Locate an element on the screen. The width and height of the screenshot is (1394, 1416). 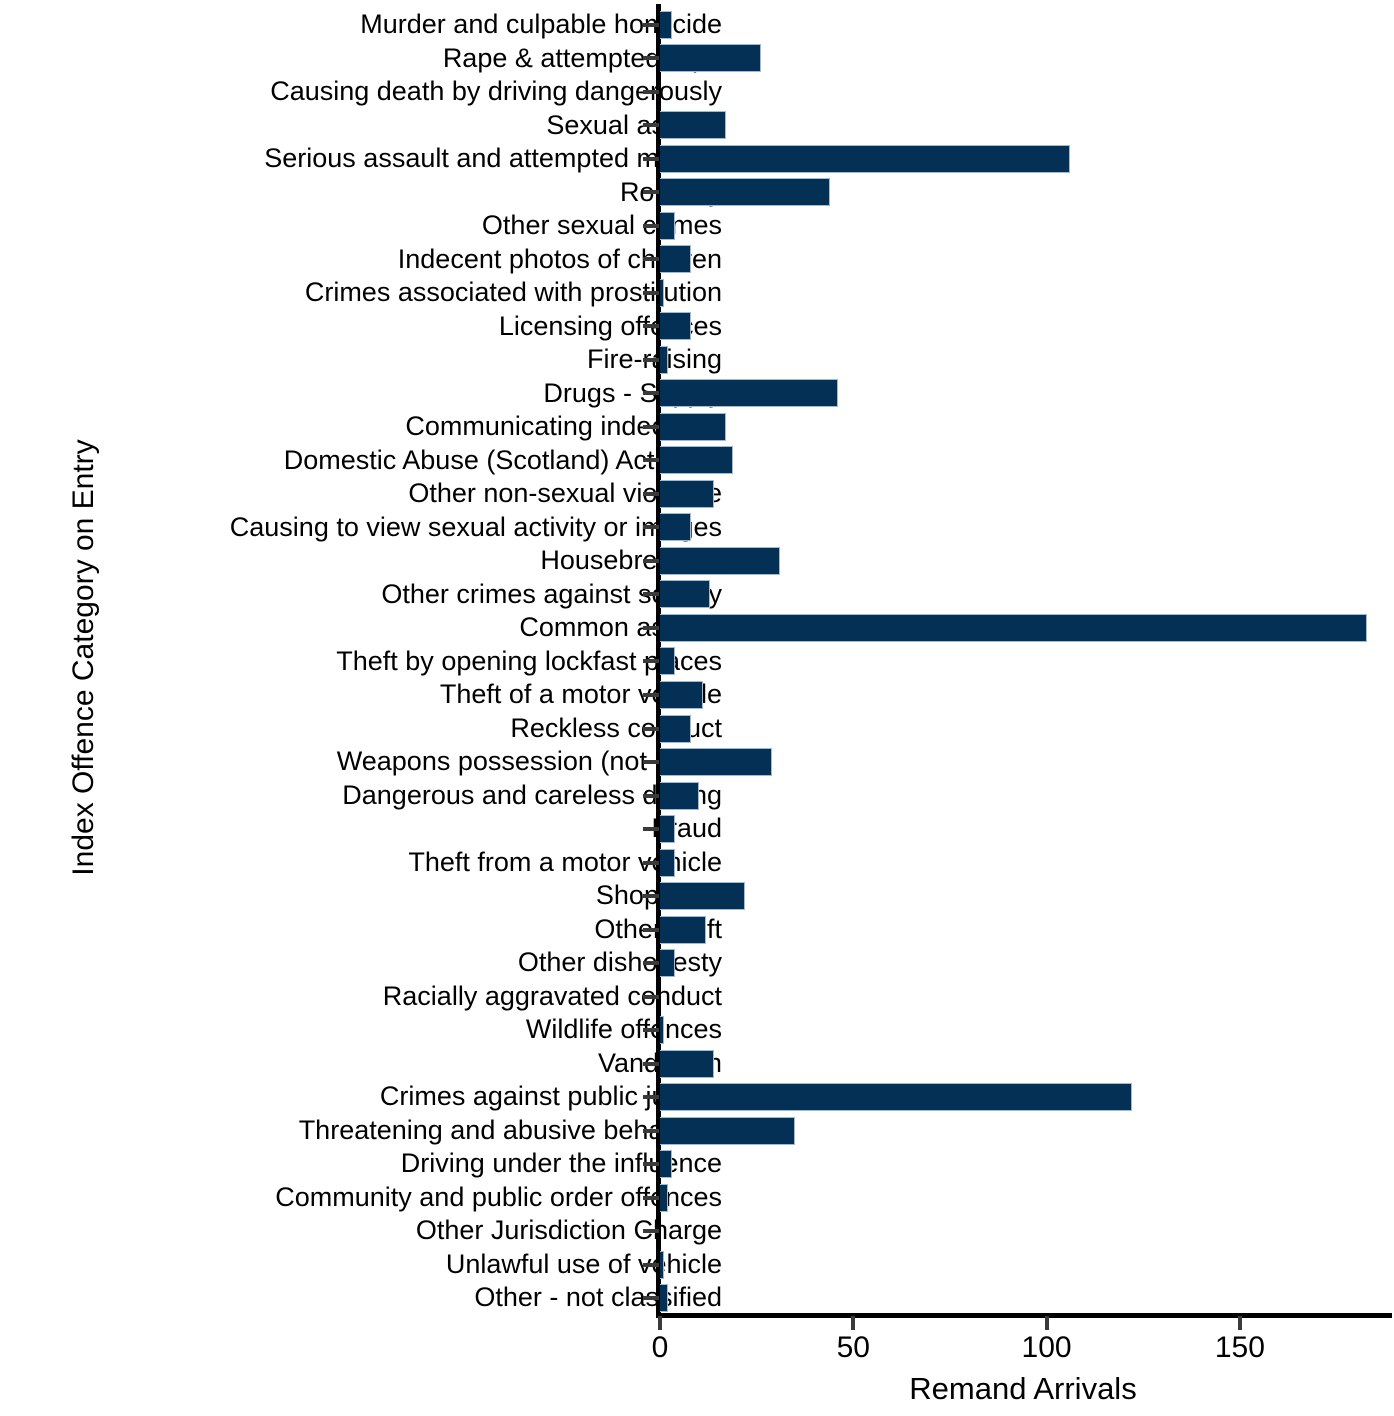
x-axis-title: Remand Arrivals is located at coordinates (1023, 1388).